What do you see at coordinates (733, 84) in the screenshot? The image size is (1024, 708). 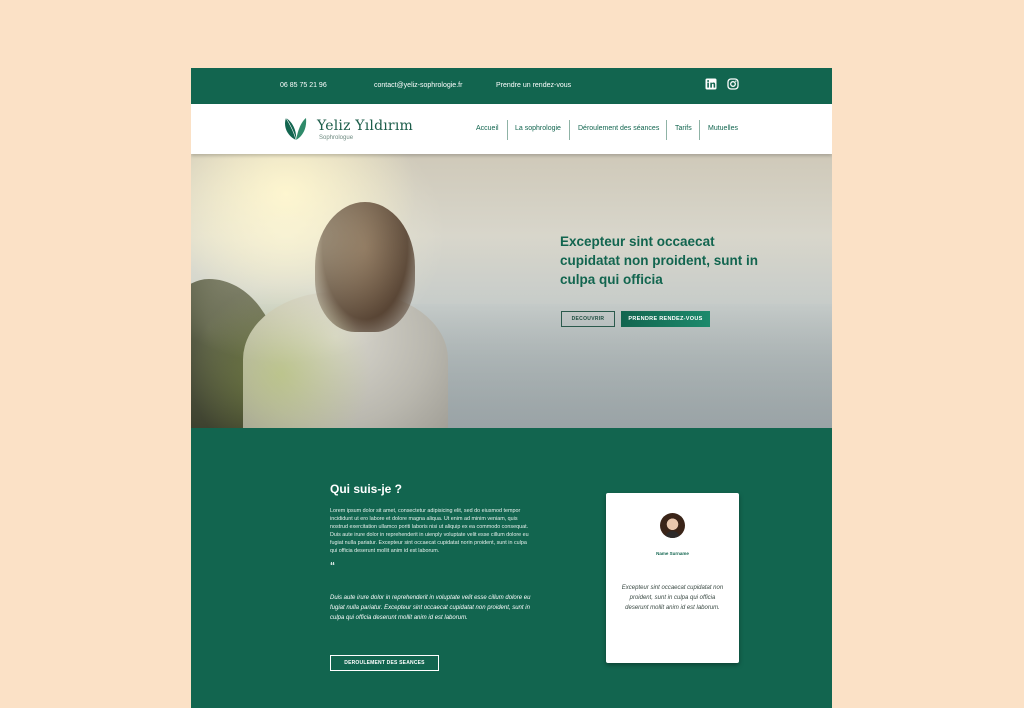 I see `instagram-icon` at bounding box center [733, 84].